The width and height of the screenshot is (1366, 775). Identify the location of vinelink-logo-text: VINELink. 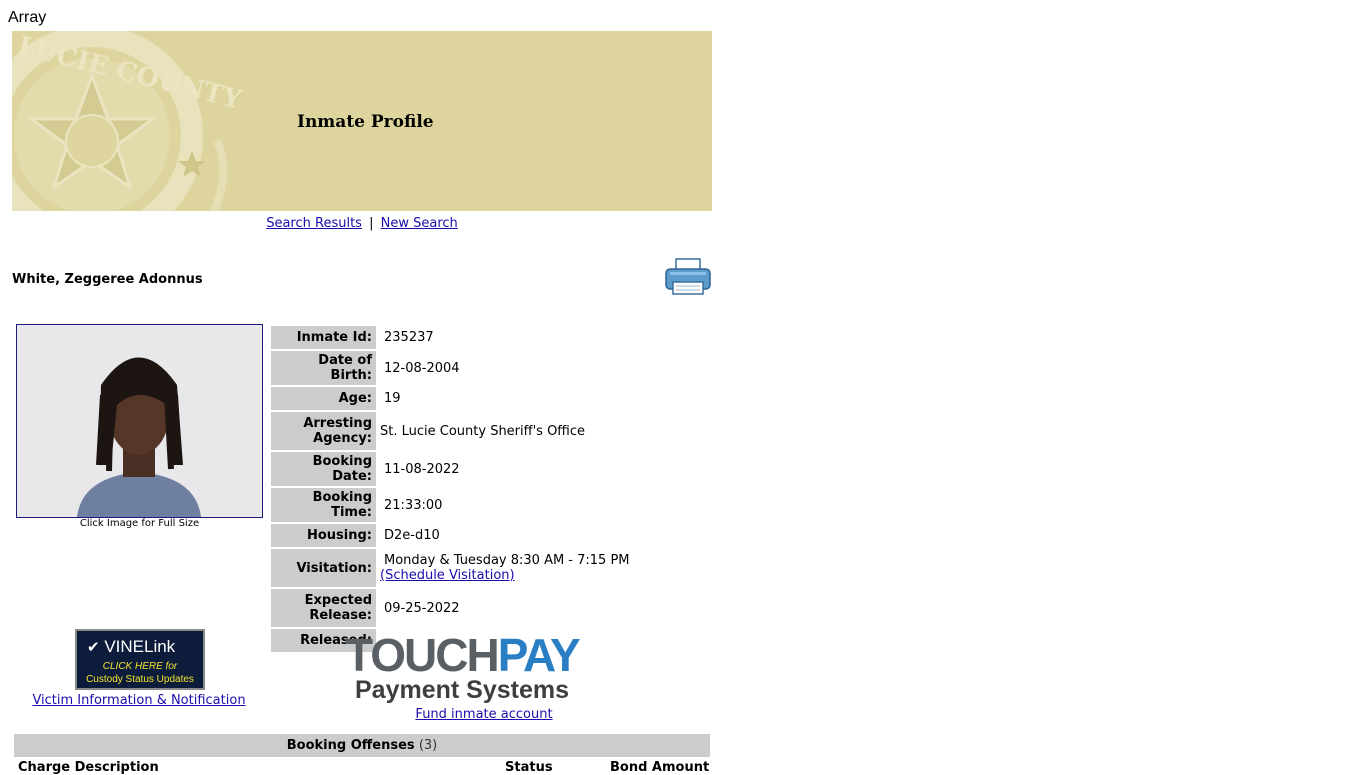
(140, 646).